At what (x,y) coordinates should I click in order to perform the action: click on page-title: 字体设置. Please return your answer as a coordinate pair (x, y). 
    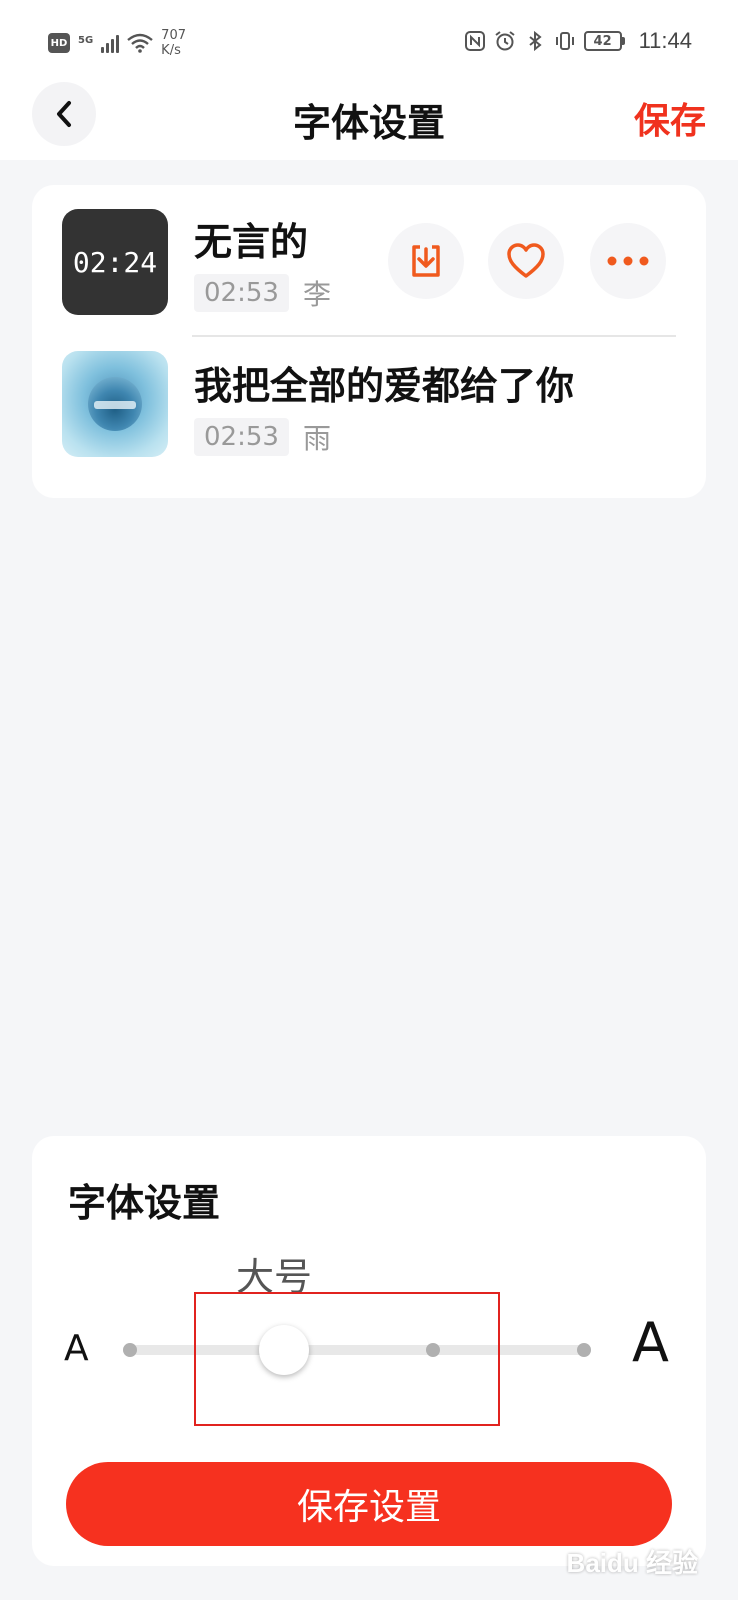
    Looking at the image, I should click on (368, 123).